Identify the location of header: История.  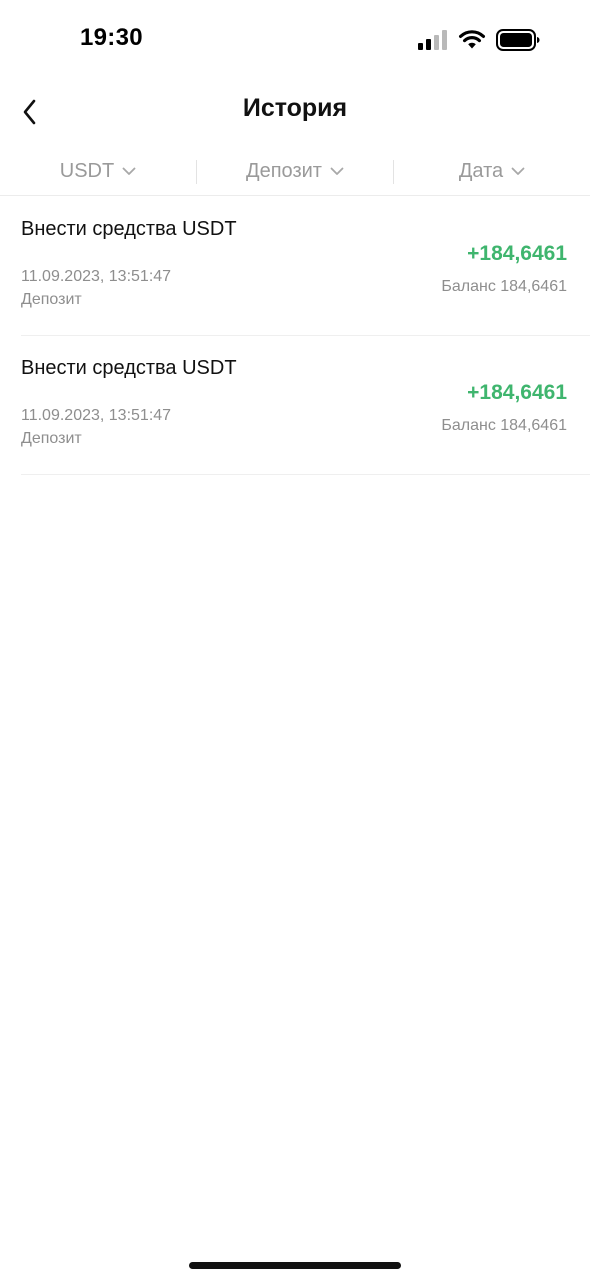
(295, 111).